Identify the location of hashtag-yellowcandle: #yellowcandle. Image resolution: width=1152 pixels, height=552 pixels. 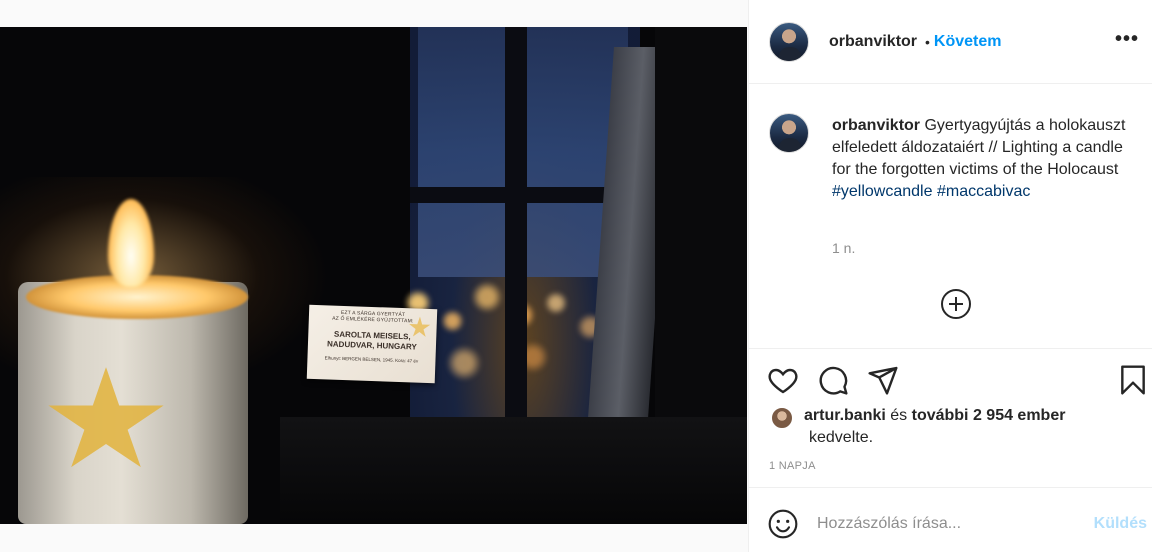
(882, 191).